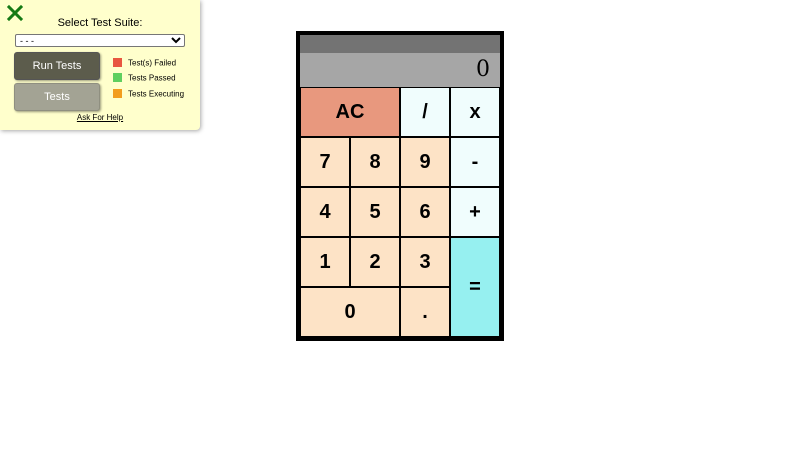 This screenshot has height=450, width=800. What do you see at coordinates (117, 78) in the screenshot?
I see `passed-swatch` at bounding box center [117, 78].